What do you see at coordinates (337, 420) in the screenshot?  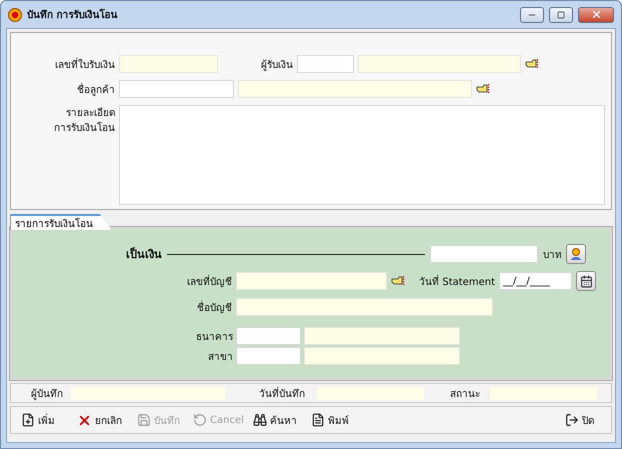 I see `toolbar-button: พิมพ์` at bounding box center [337, 420].